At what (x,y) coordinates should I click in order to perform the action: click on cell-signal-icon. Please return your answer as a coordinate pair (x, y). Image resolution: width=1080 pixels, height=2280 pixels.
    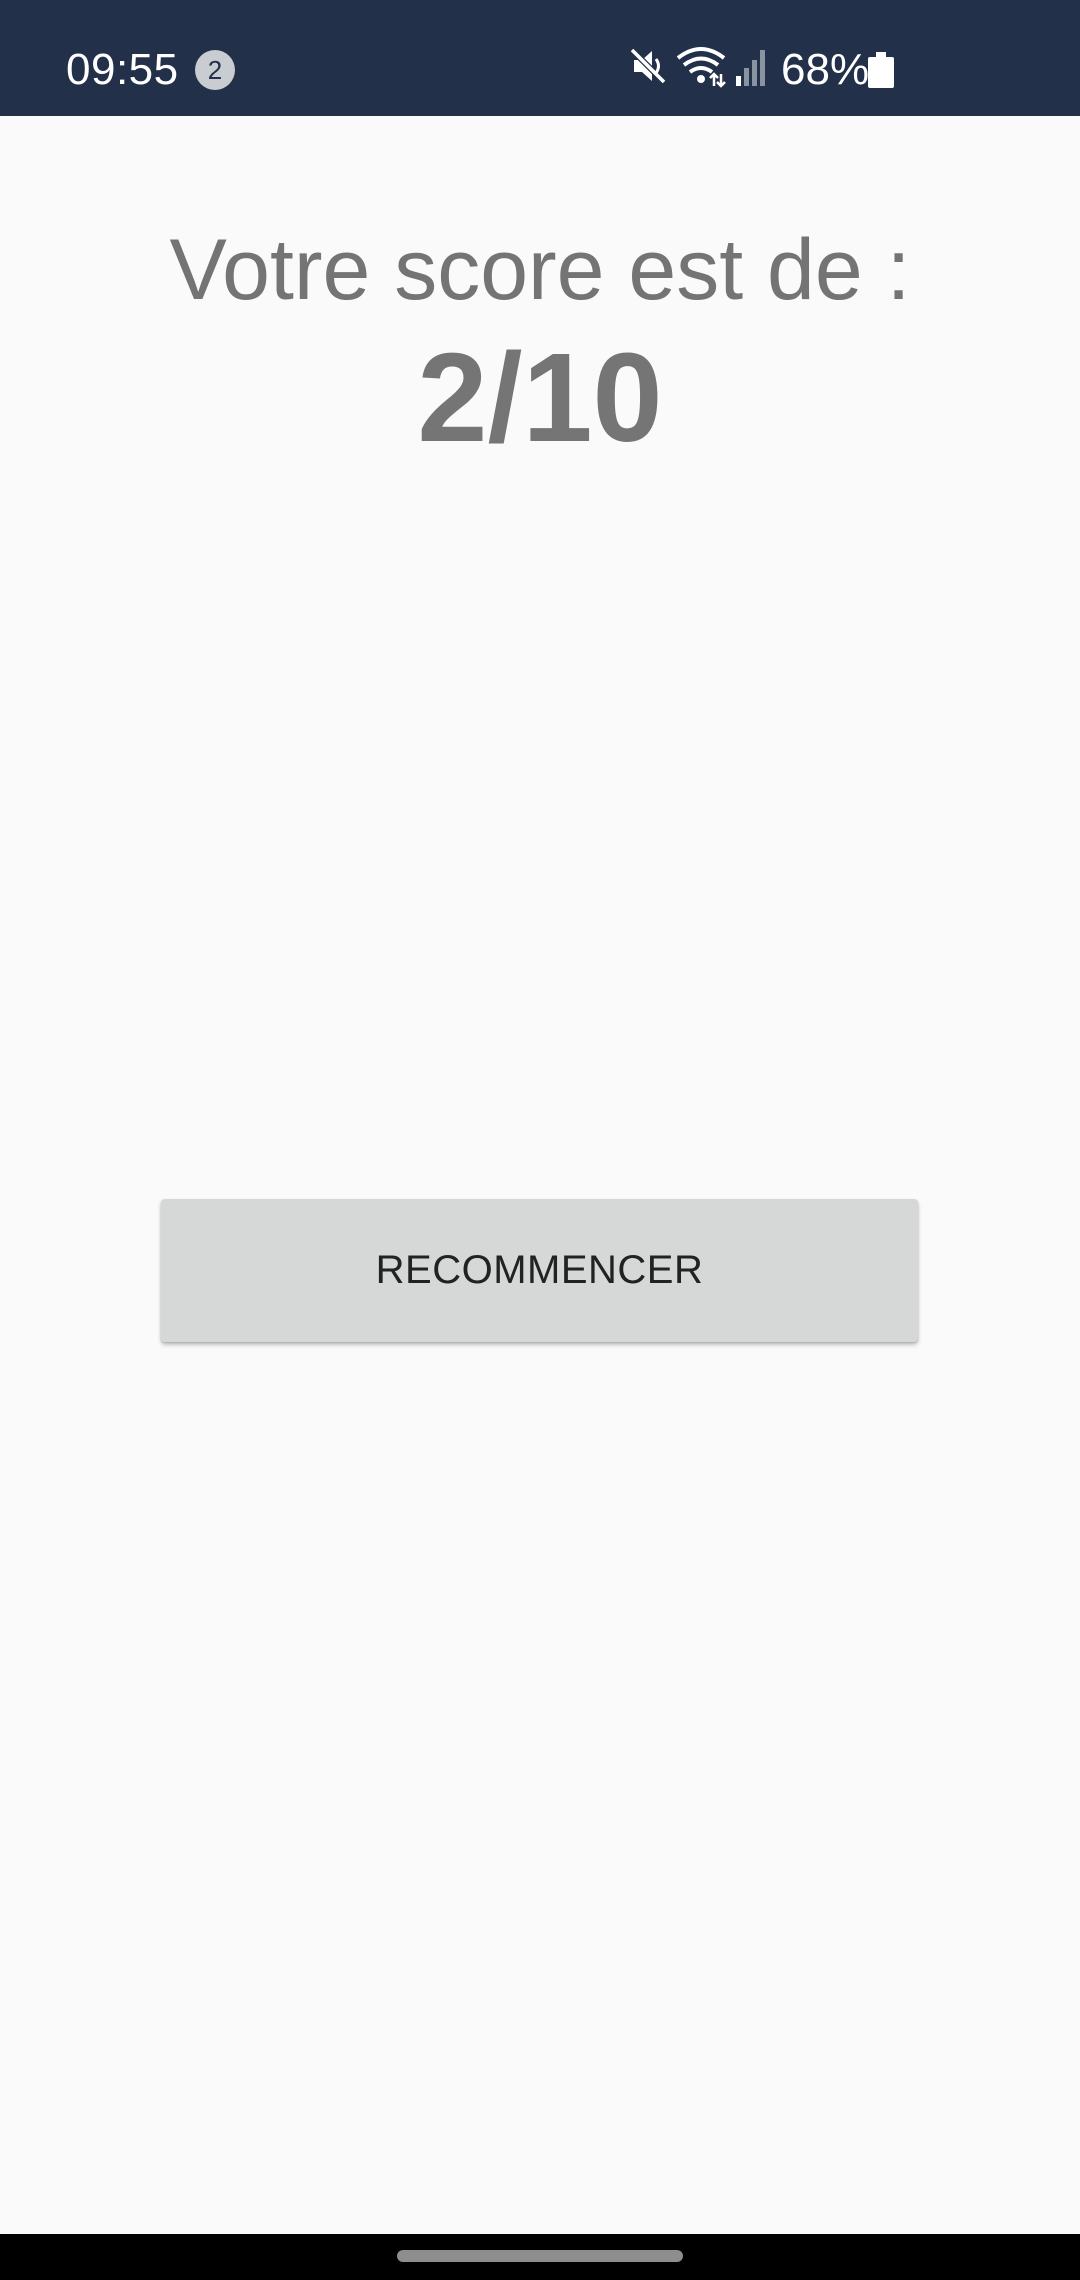
    Looking at the image, I should click on (750, 68).